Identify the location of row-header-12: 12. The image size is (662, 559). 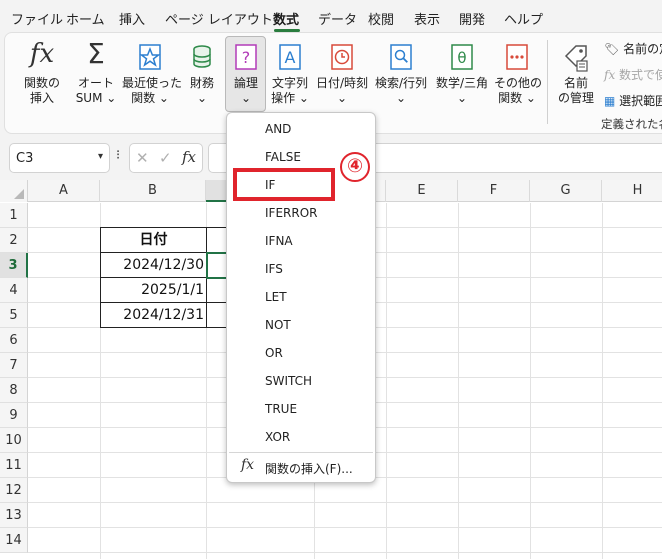
(14, 490).